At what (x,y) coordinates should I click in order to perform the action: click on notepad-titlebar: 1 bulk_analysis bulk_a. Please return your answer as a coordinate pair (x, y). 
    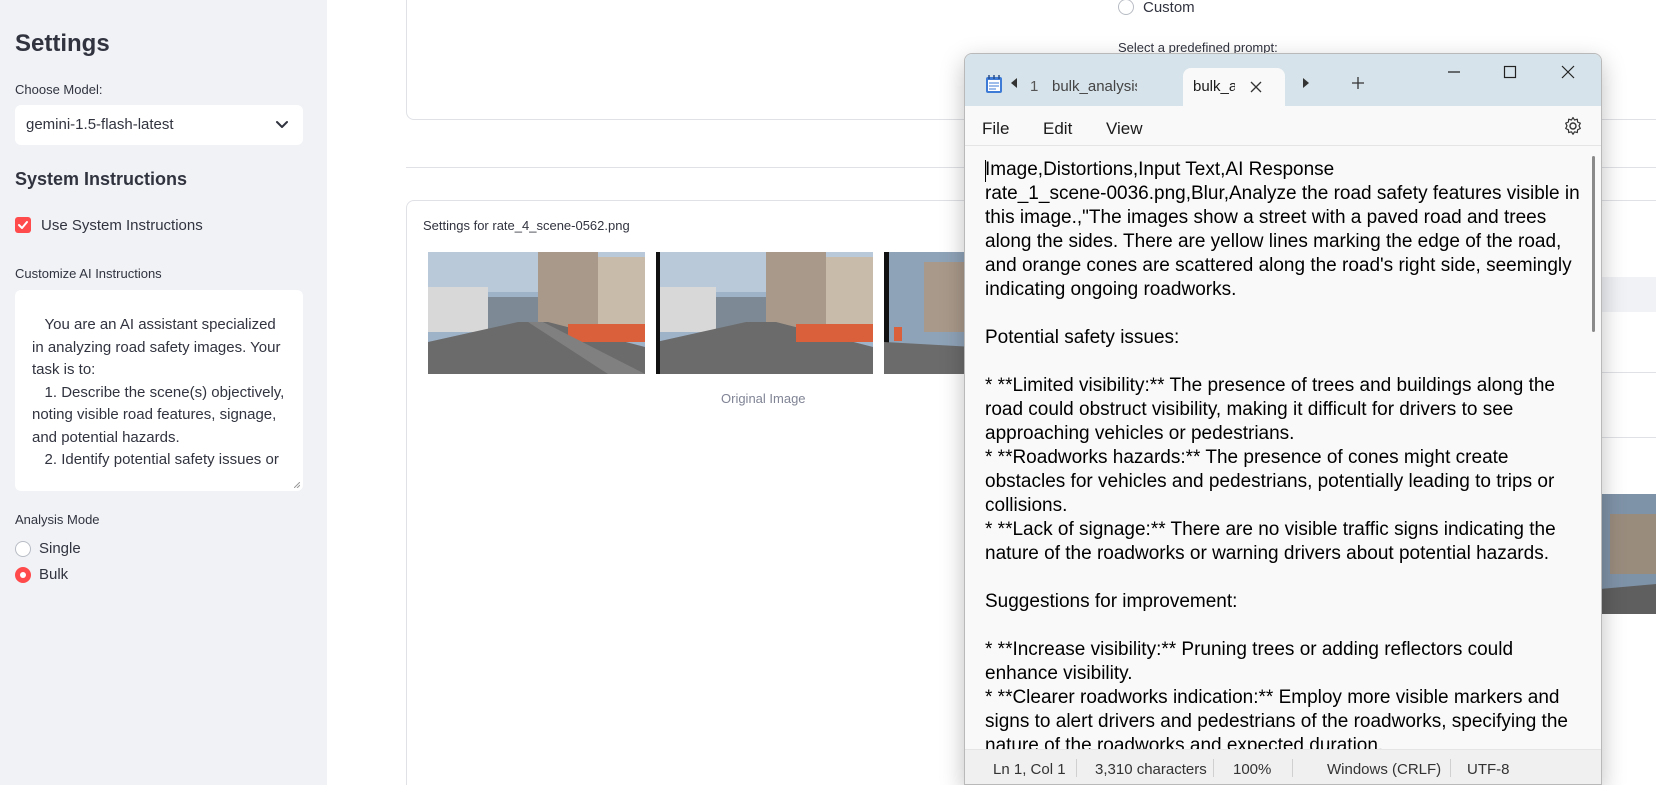
    Looking at the image, I should click on (1283, 80).